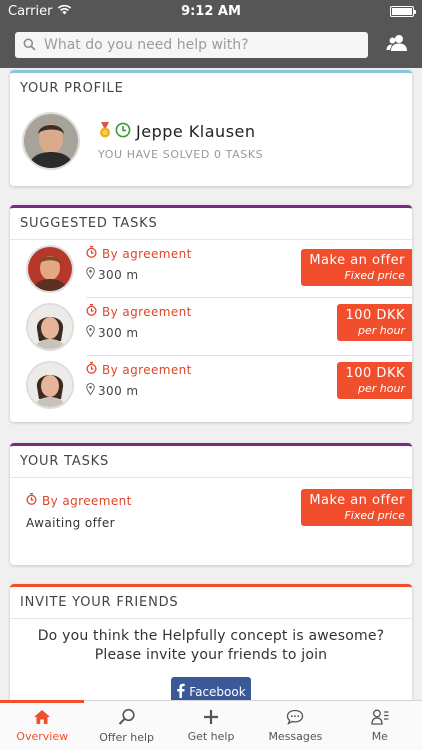  I want to click on profile-heading: YOUR PROFILE, so click(72, 88).